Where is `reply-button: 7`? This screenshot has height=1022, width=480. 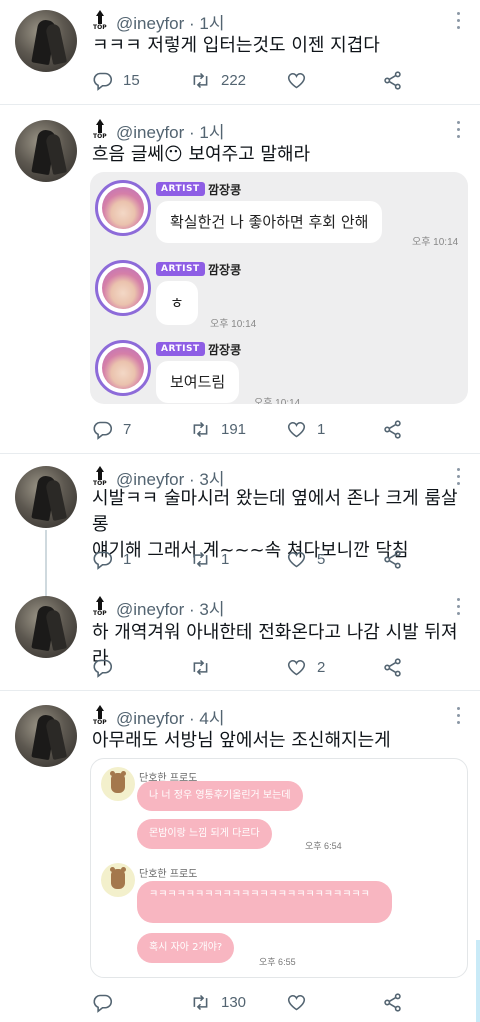 reply-button: 7 is located at coordinates (111, 429).